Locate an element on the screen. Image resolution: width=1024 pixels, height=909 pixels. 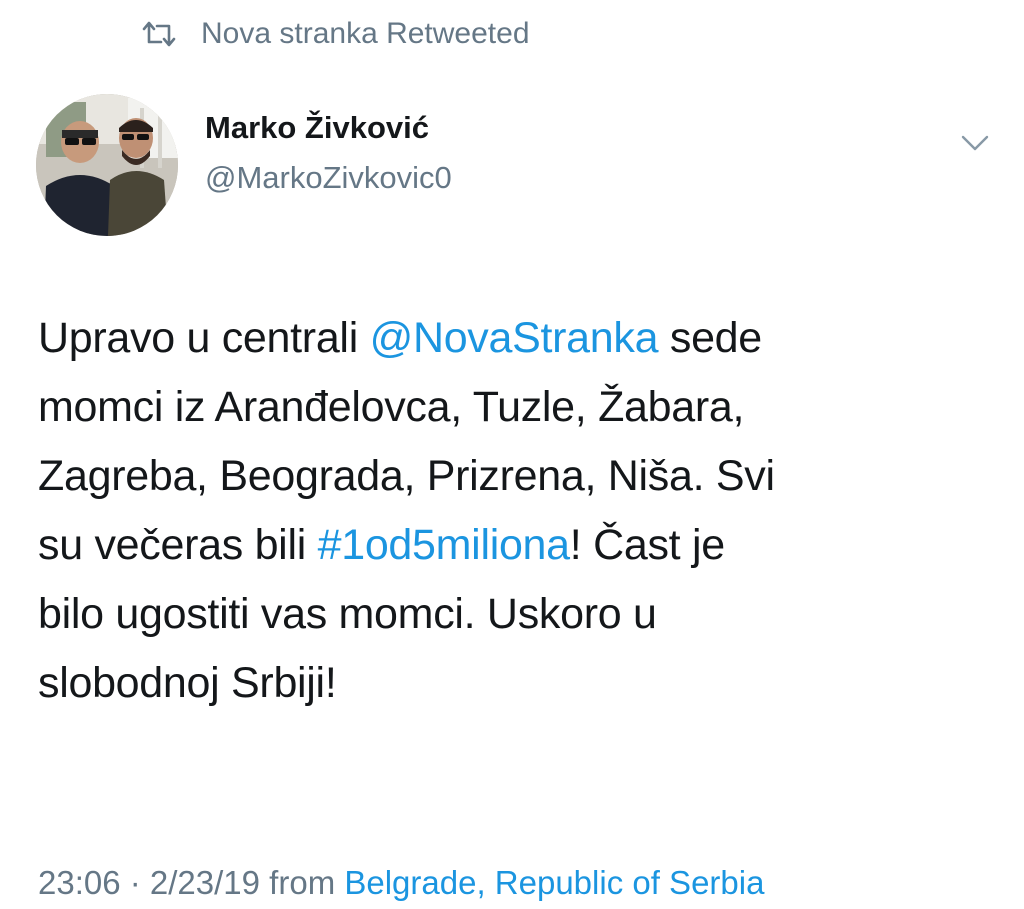
tweet-line: momci iz Aranđelovca, Tuzle, Žabara, is located at coordinates (391, 407).